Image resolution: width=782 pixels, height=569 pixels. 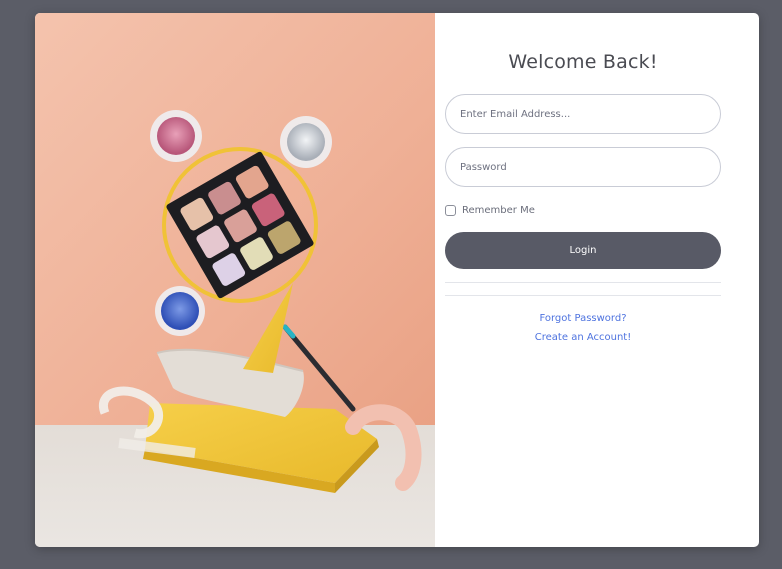 What do you see at coordinates (583, 250) in the screenshot?
I see `login-button: Login` at bounding box center [583, 250].